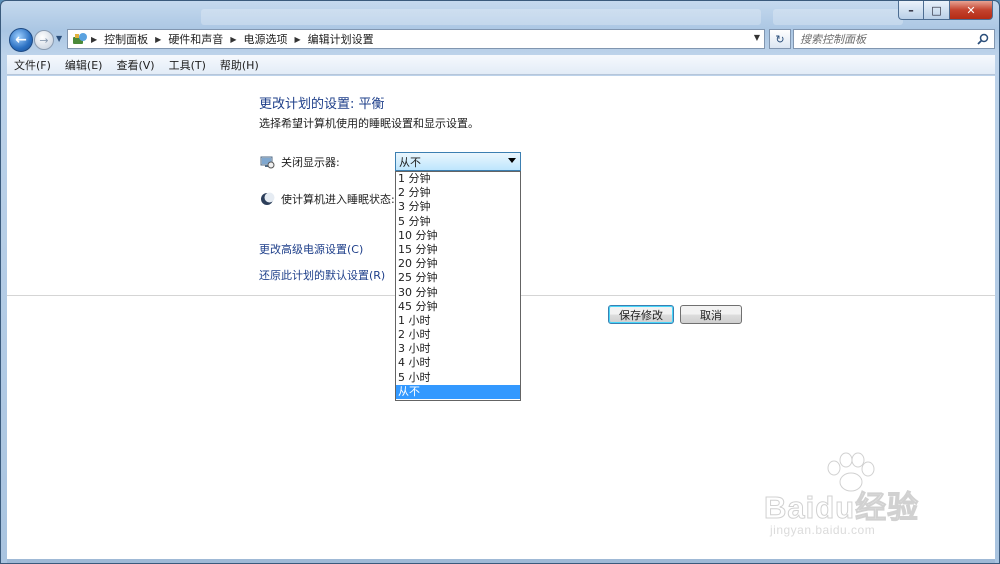 The image size is (1000, 564). I want to click on restore-defaults-link: 还原此计划的默认设置(R), so click(322, 275).